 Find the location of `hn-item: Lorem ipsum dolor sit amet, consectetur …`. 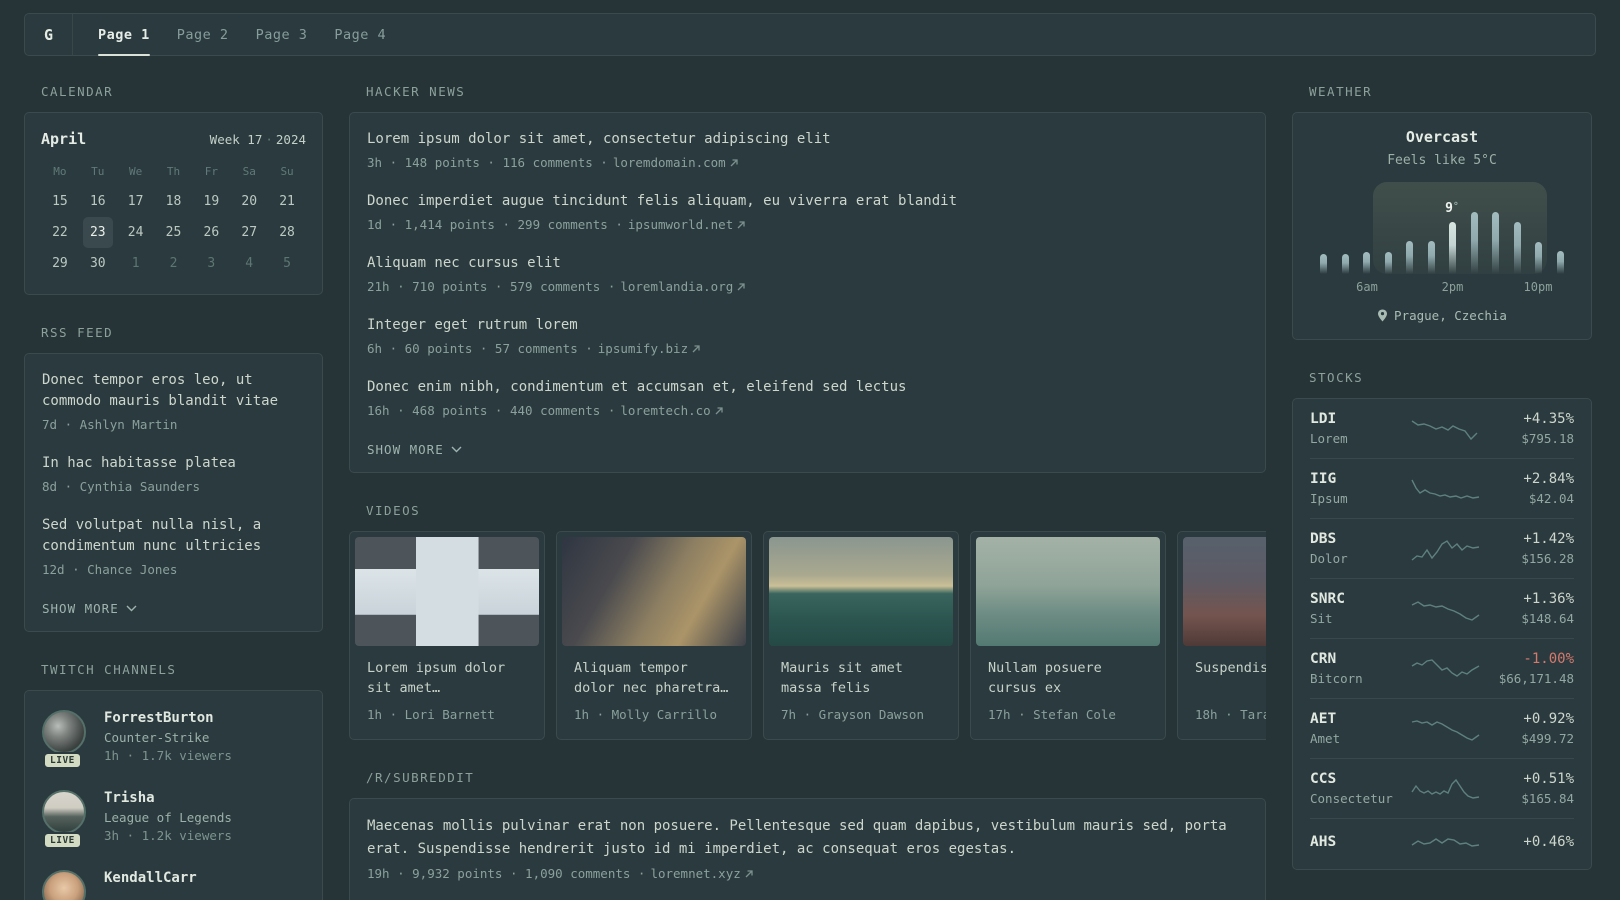

hn-item: Lorem ipsum dolor sit amet, consectetur … is located at coordinates (807, 149).